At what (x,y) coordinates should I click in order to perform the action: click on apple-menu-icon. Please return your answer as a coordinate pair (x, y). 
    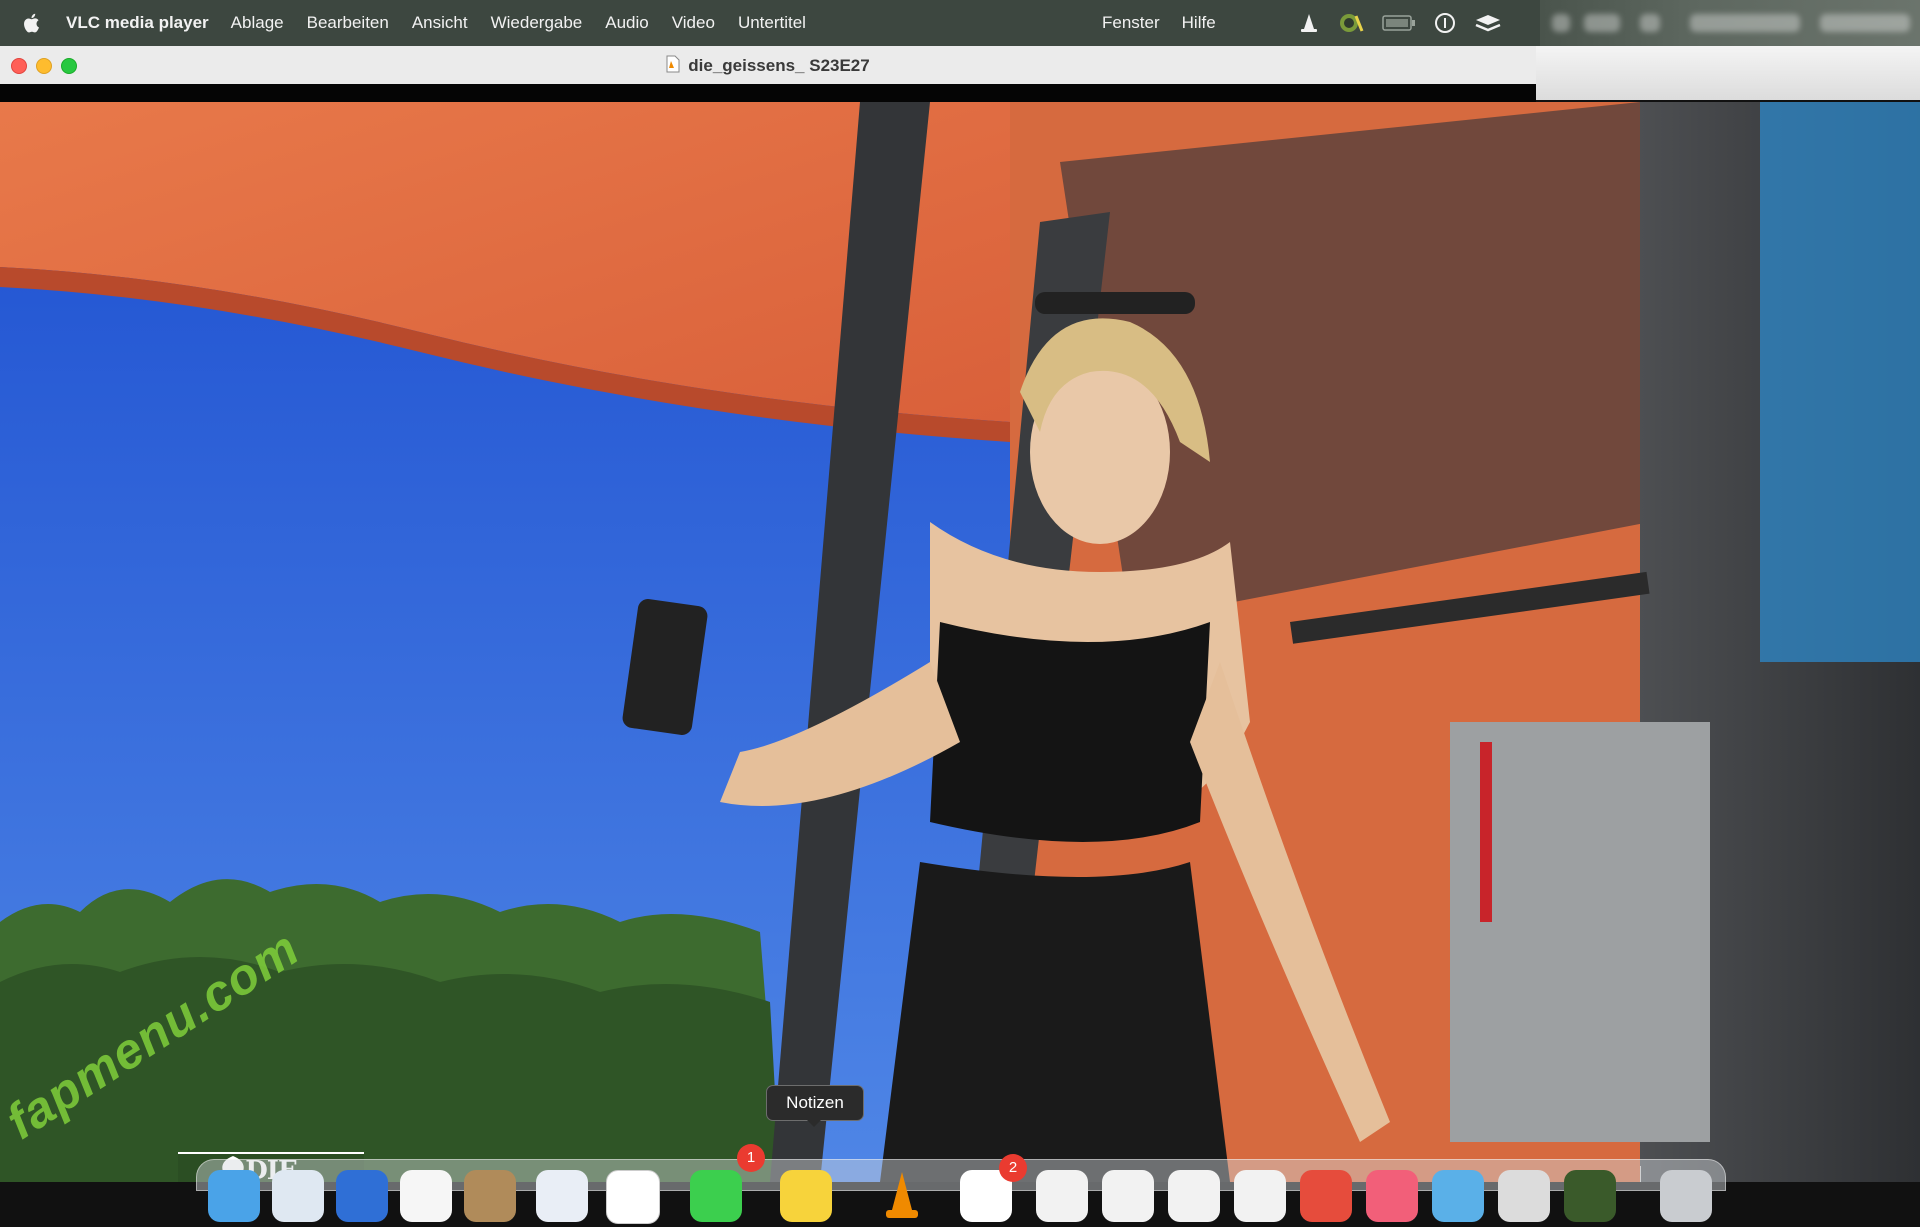
    Looking at the image, I should click on (37, 23).